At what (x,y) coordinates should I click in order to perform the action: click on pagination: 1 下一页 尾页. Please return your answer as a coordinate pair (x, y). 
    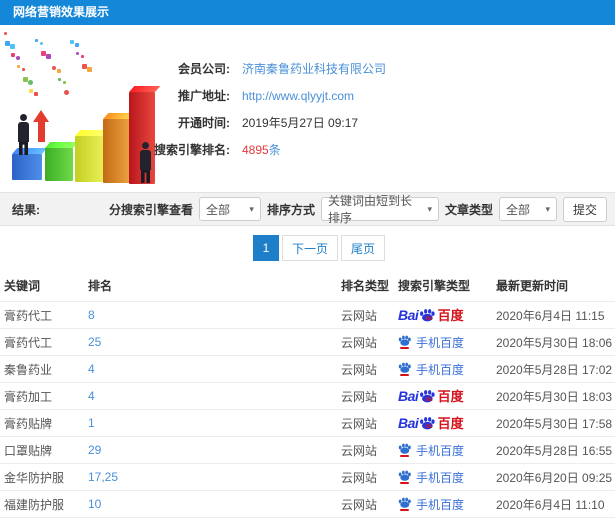
    Looking at the image, I should click on (307, 248).